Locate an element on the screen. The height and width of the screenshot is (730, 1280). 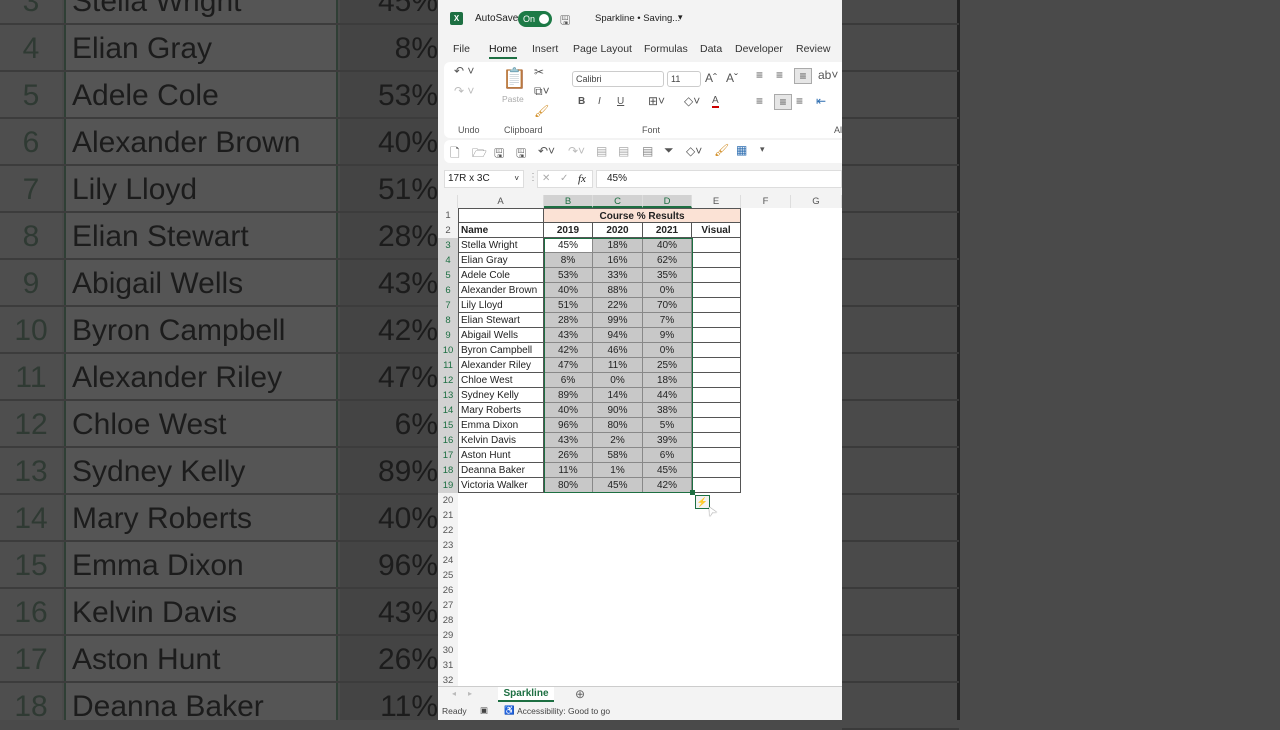
name-cell: Alexander Riley is located at coordinates (501, 365).